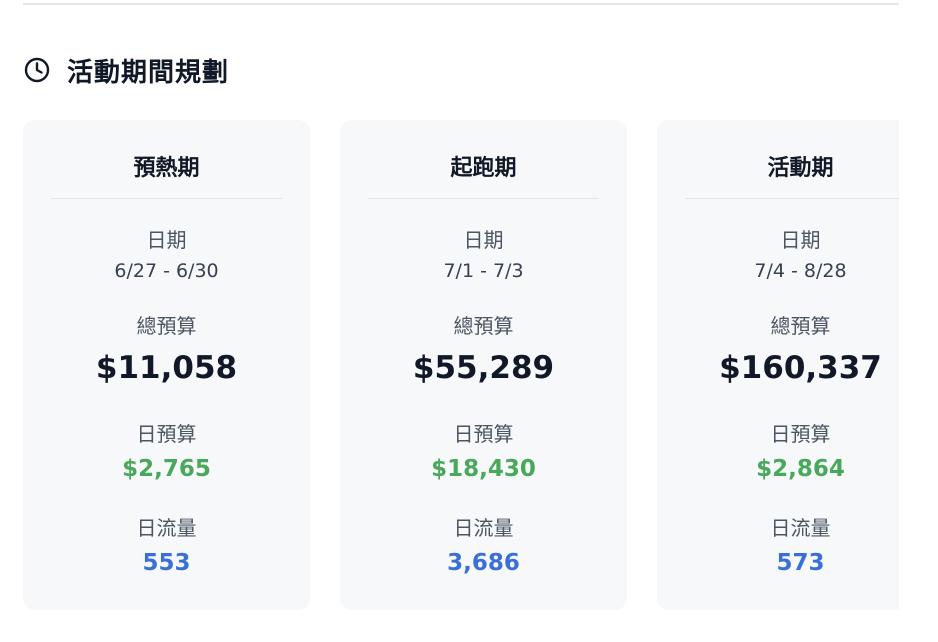  Describe the element at coordinates (800, 271) in the screenshot. I see `date-range: 7/4 - 8/28` at that location.